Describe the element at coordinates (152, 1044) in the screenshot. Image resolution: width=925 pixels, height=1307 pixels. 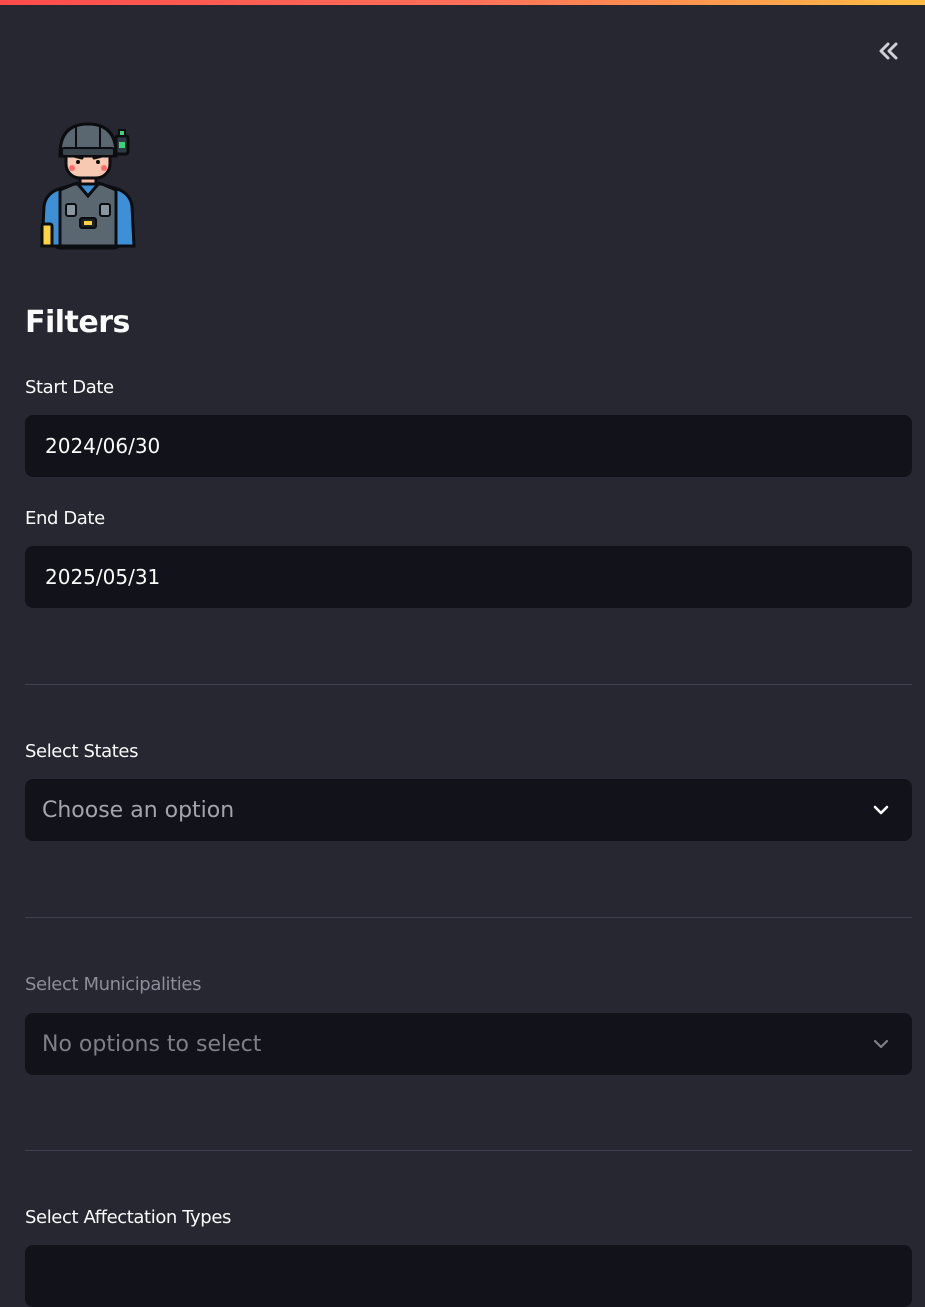
I see `municipalities-placeholder: No options to select` at that location.